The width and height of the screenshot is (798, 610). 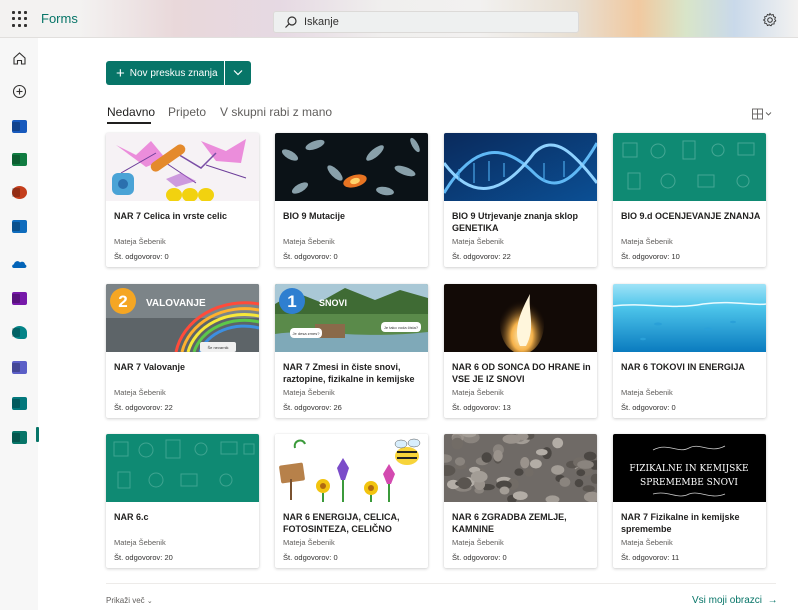 I want to click on thumbnail-badge-number: 2, so click(x=122, y=301).